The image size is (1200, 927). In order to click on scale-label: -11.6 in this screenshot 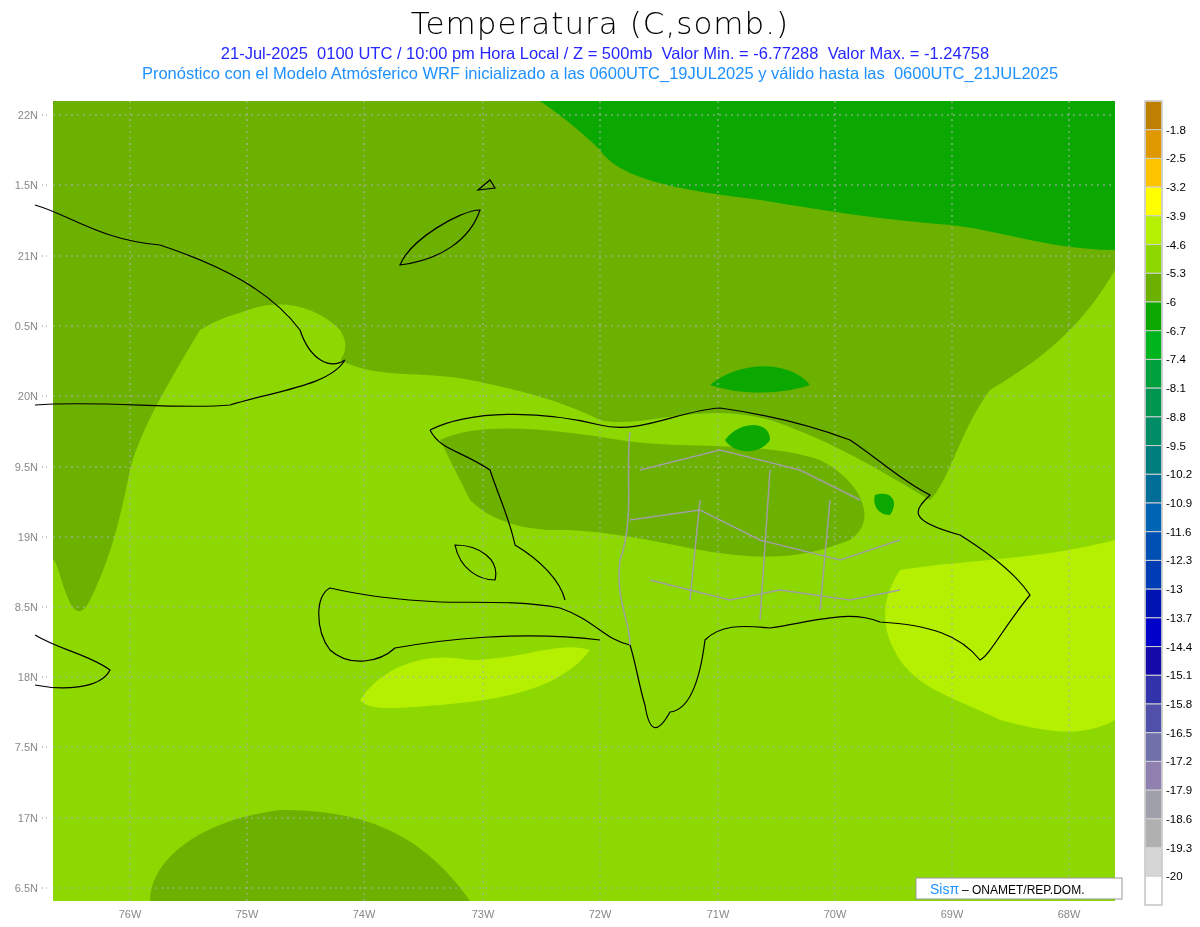, I will do `click(1179, 531)`.